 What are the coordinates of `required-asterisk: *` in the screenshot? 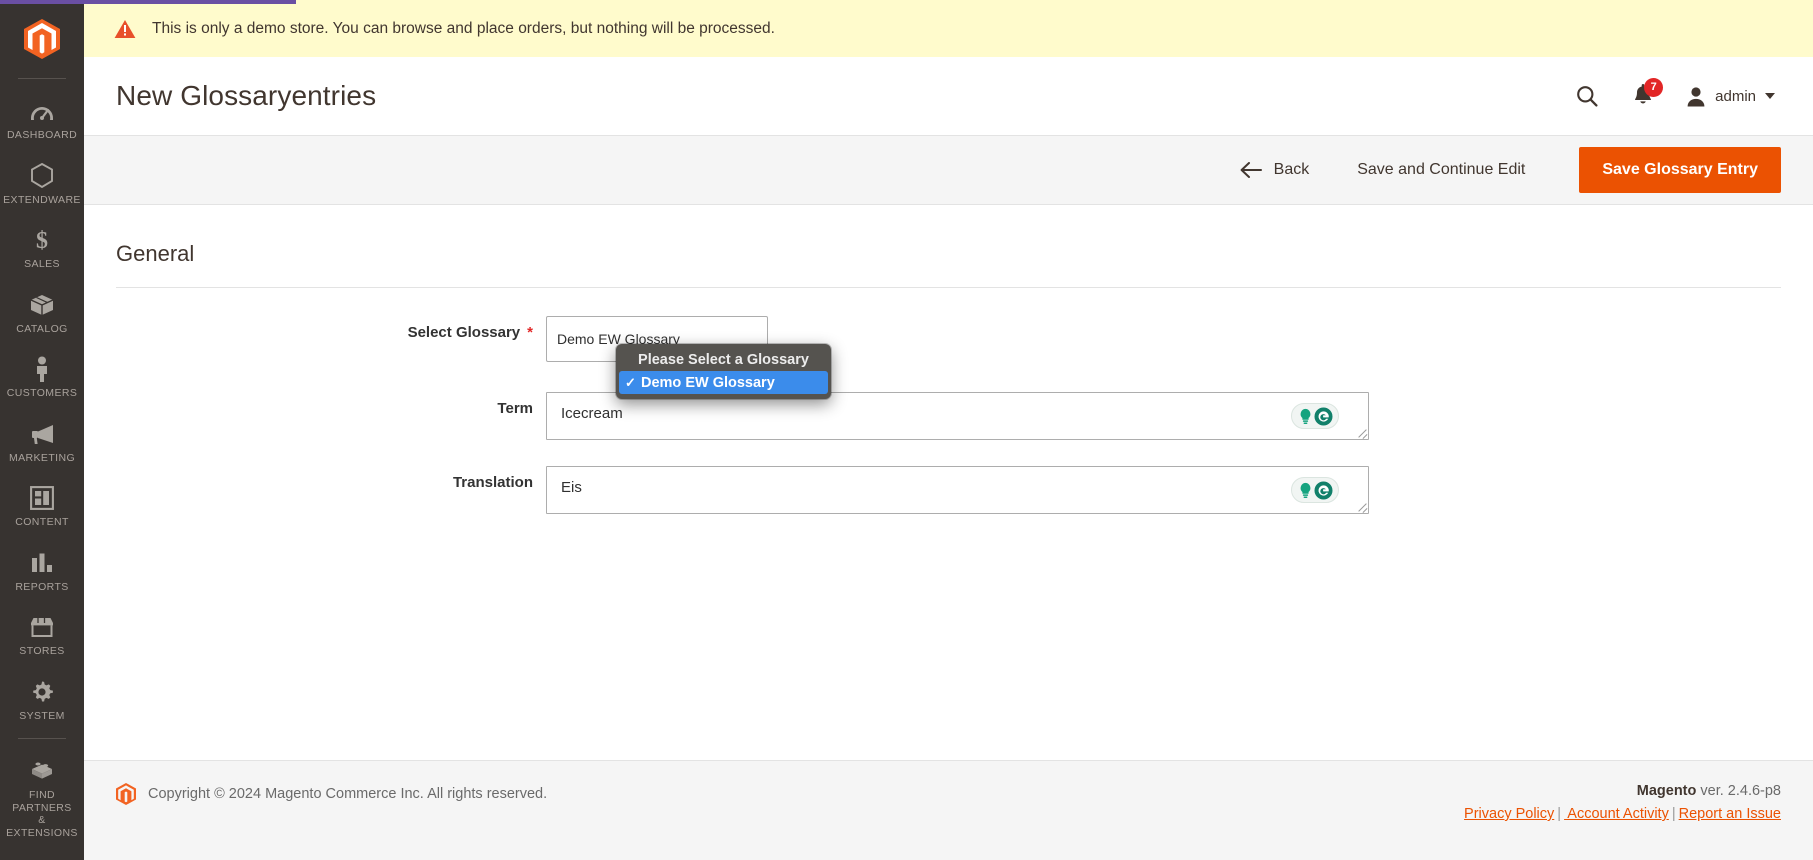 It's located at (530, 332).